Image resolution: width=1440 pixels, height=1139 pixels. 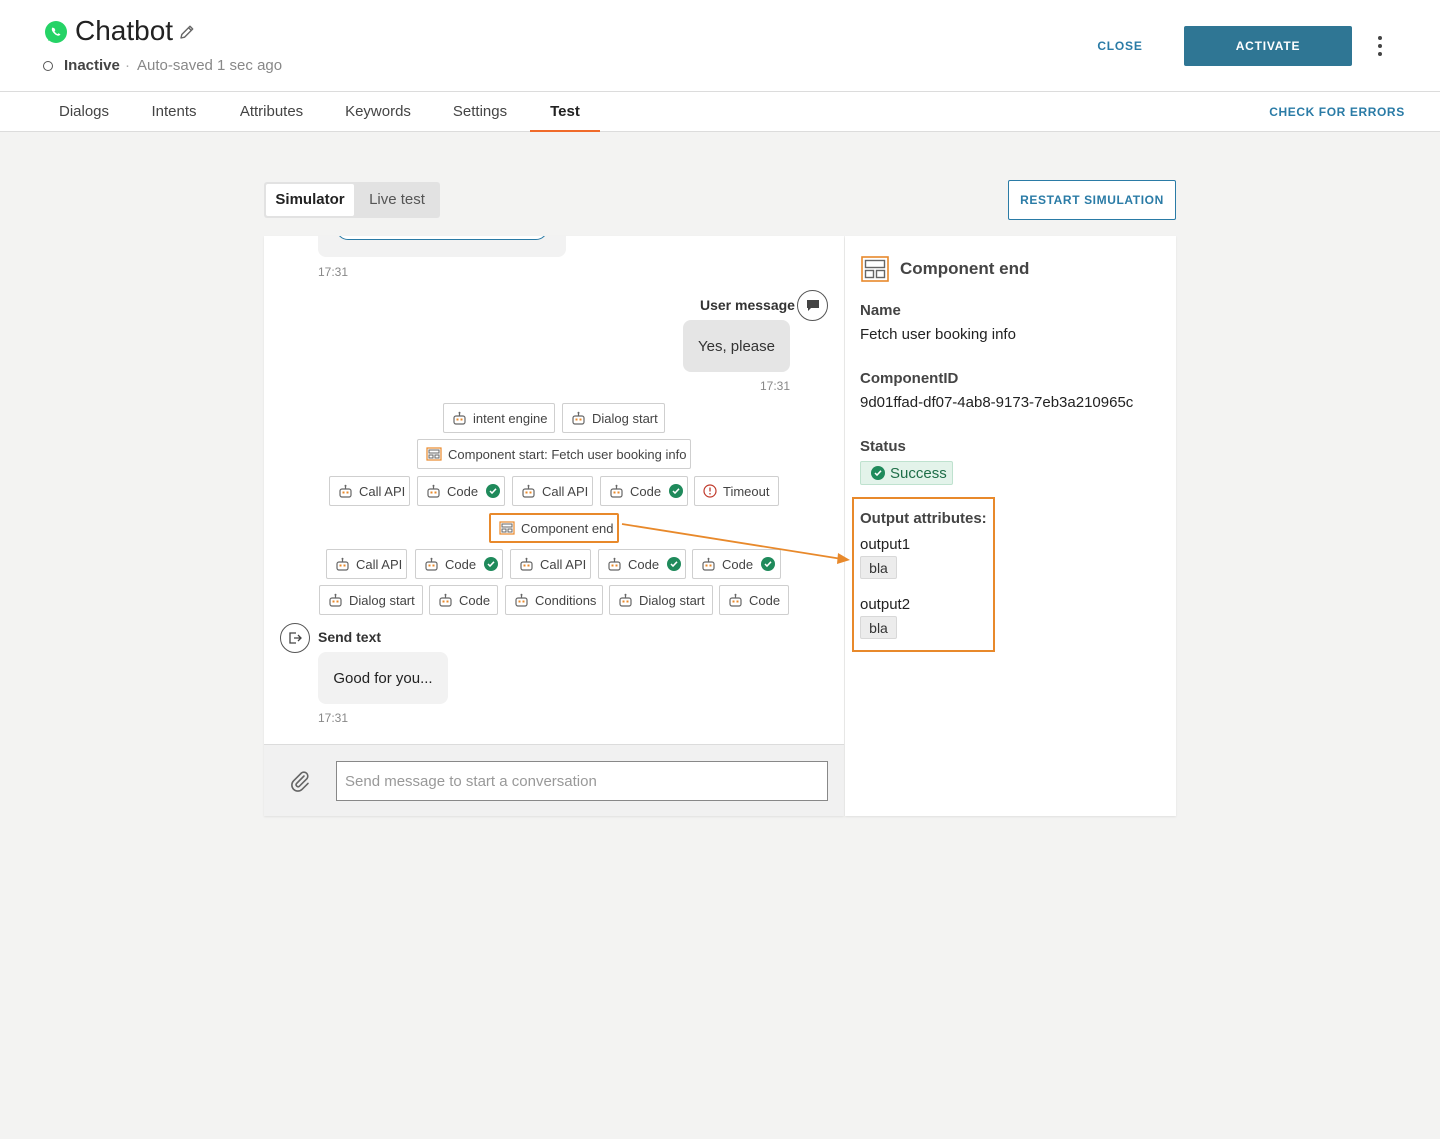 I want to click on tab-settings: Settings, so click(x=480, y=112).